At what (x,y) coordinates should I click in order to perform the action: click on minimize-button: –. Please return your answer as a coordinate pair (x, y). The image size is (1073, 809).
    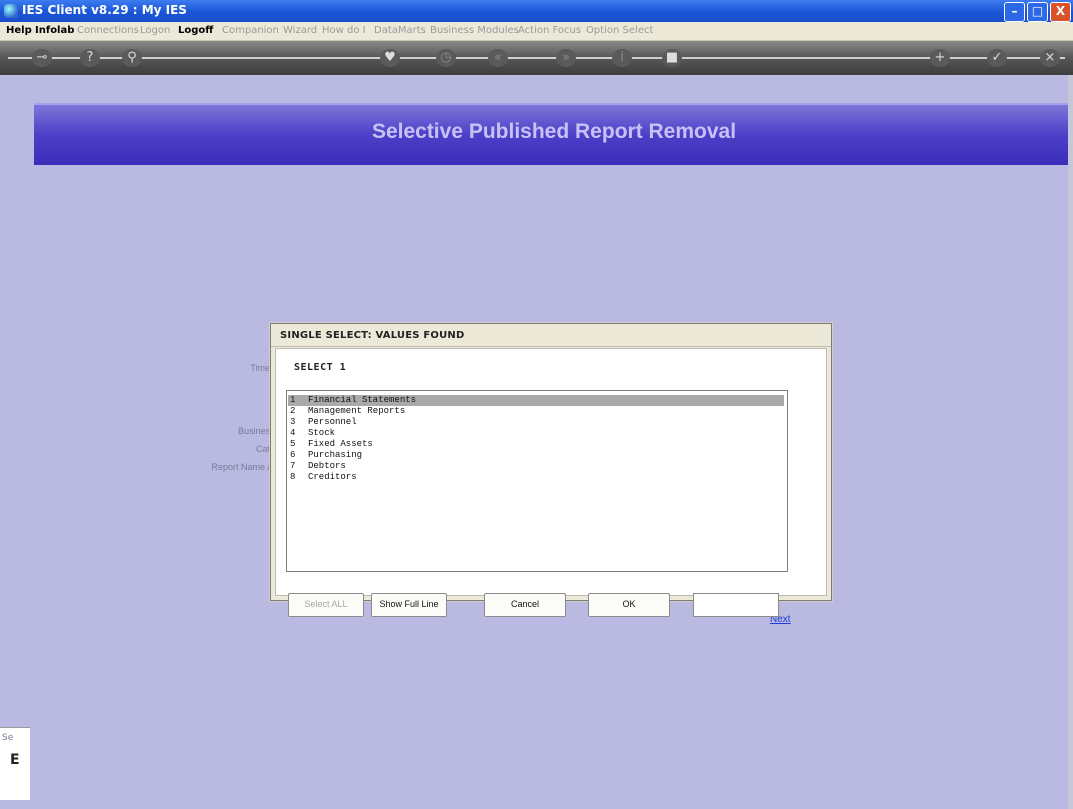
    Looking at the image, I should click on (1014, 12).